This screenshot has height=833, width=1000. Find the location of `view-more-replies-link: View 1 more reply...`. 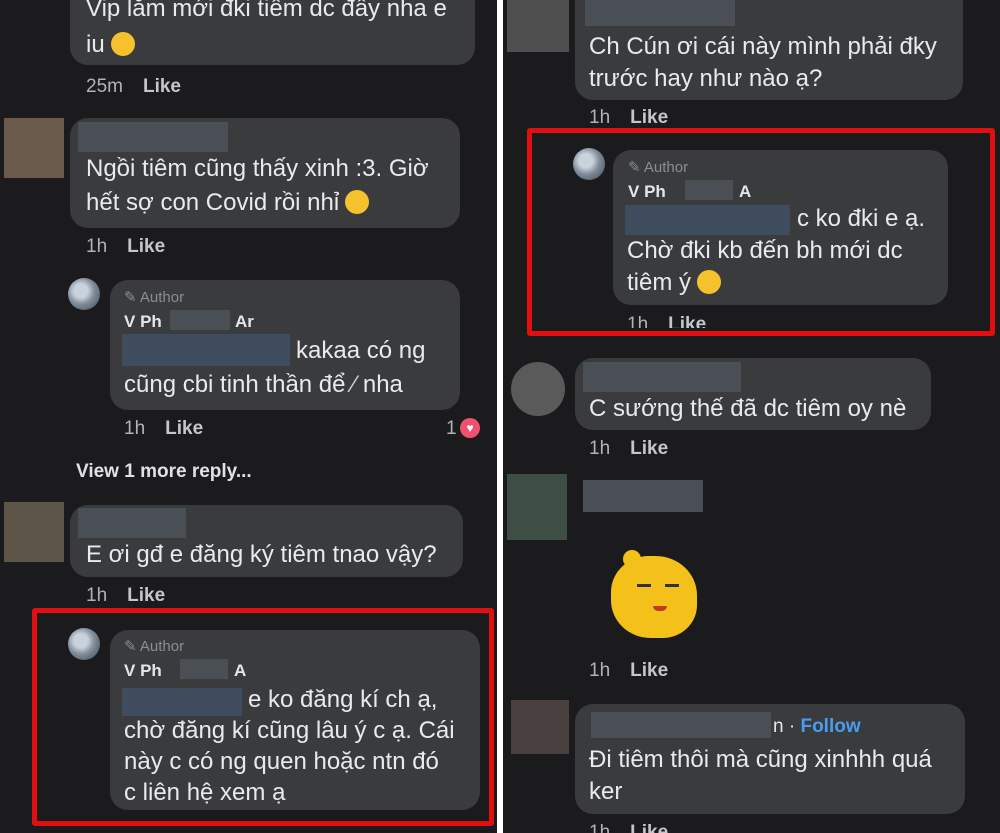

view-more-replies-link: View 1 more reply... is located at coordinates (164, 472).